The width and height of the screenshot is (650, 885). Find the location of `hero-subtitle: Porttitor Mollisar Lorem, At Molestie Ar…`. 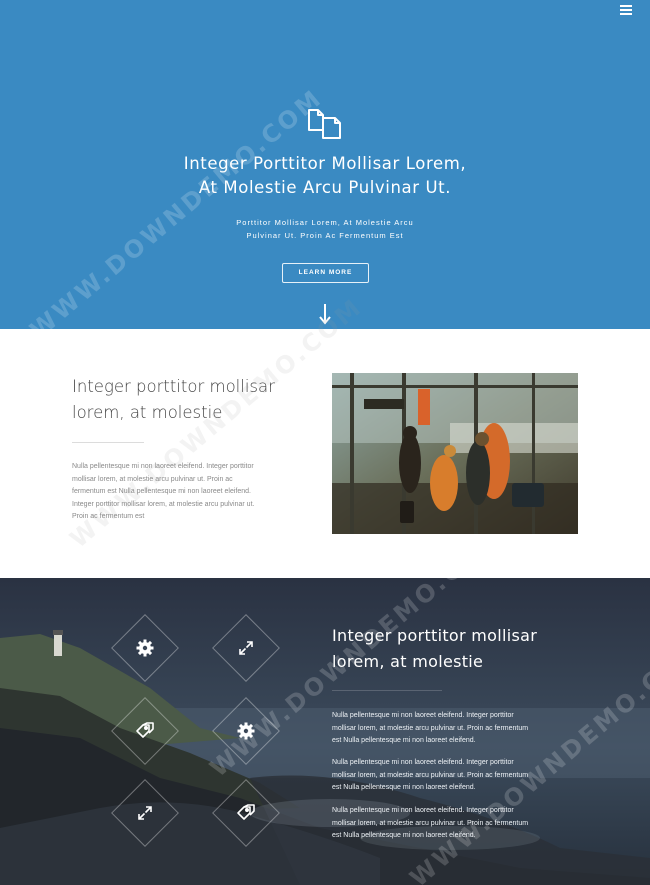

hero-subtitle: Porttitor Mollisar Lorem, At Molestie Ar… is located at coordinates (325, 229).